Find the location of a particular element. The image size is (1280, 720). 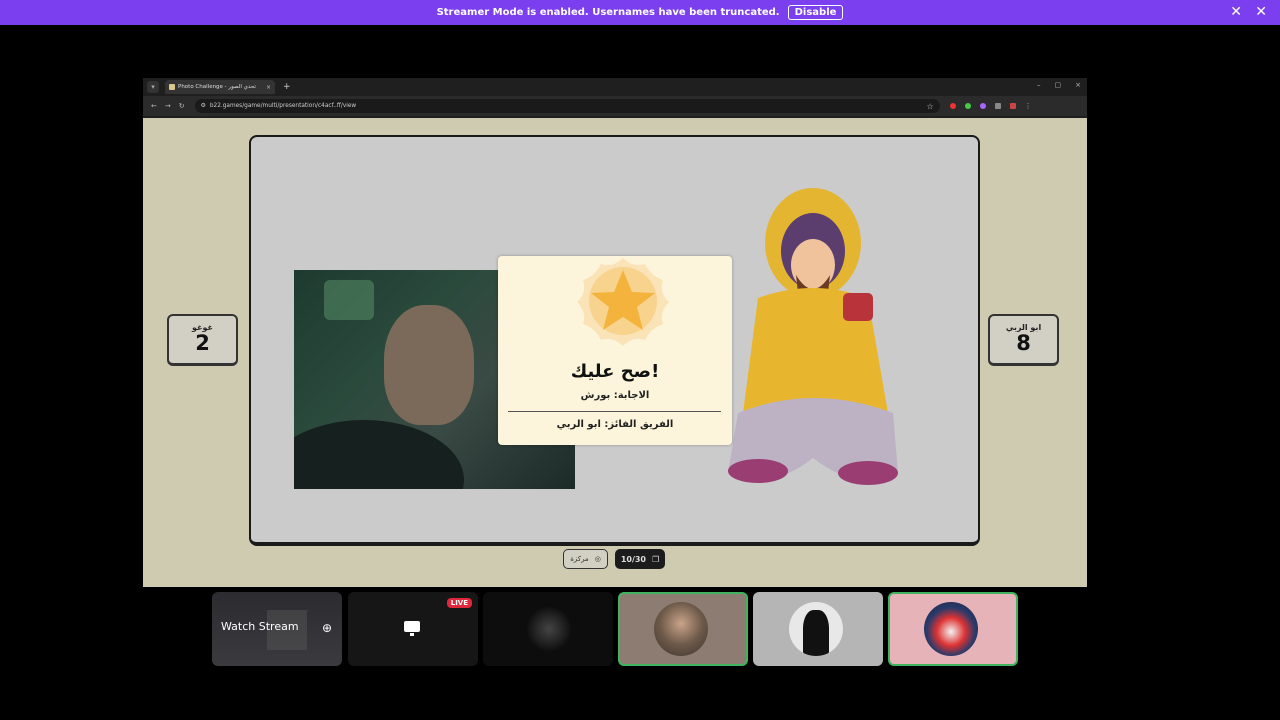

menu-icon: ⋮ is located at coordinates (1028, 106).